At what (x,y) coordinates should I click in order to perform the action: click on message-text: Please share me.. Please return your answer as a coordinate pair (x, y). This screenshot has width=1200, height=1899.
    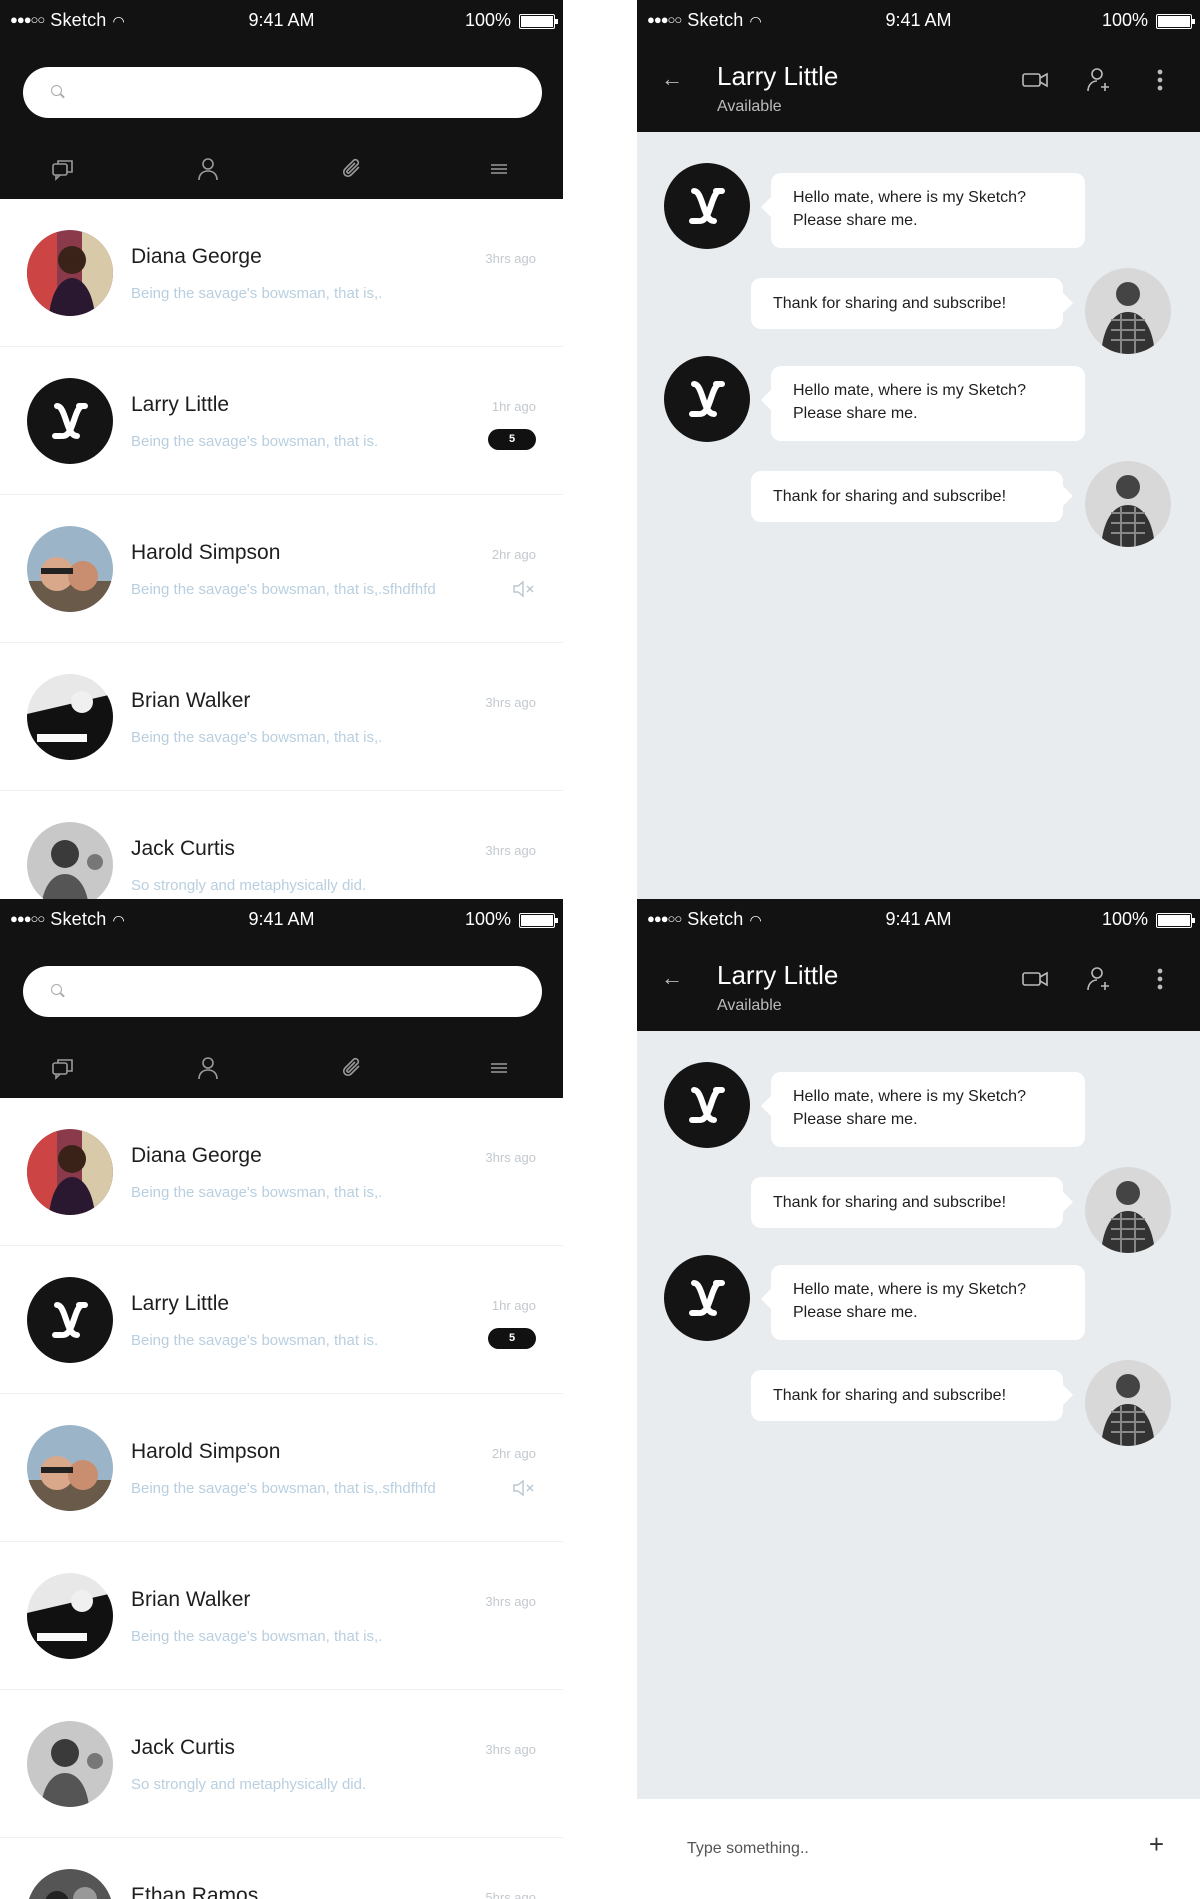
    Looking at the image, I should click on (855, 413).